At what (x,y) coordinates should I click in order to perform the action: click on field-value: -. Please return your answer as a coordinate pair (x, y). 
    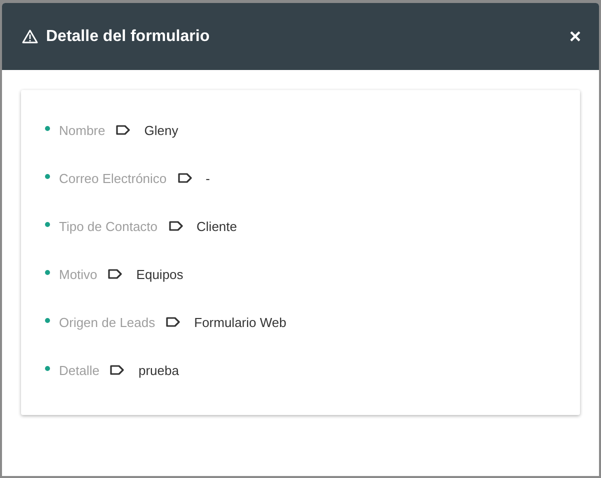
    Looking at the image, I should click on (208, 178).